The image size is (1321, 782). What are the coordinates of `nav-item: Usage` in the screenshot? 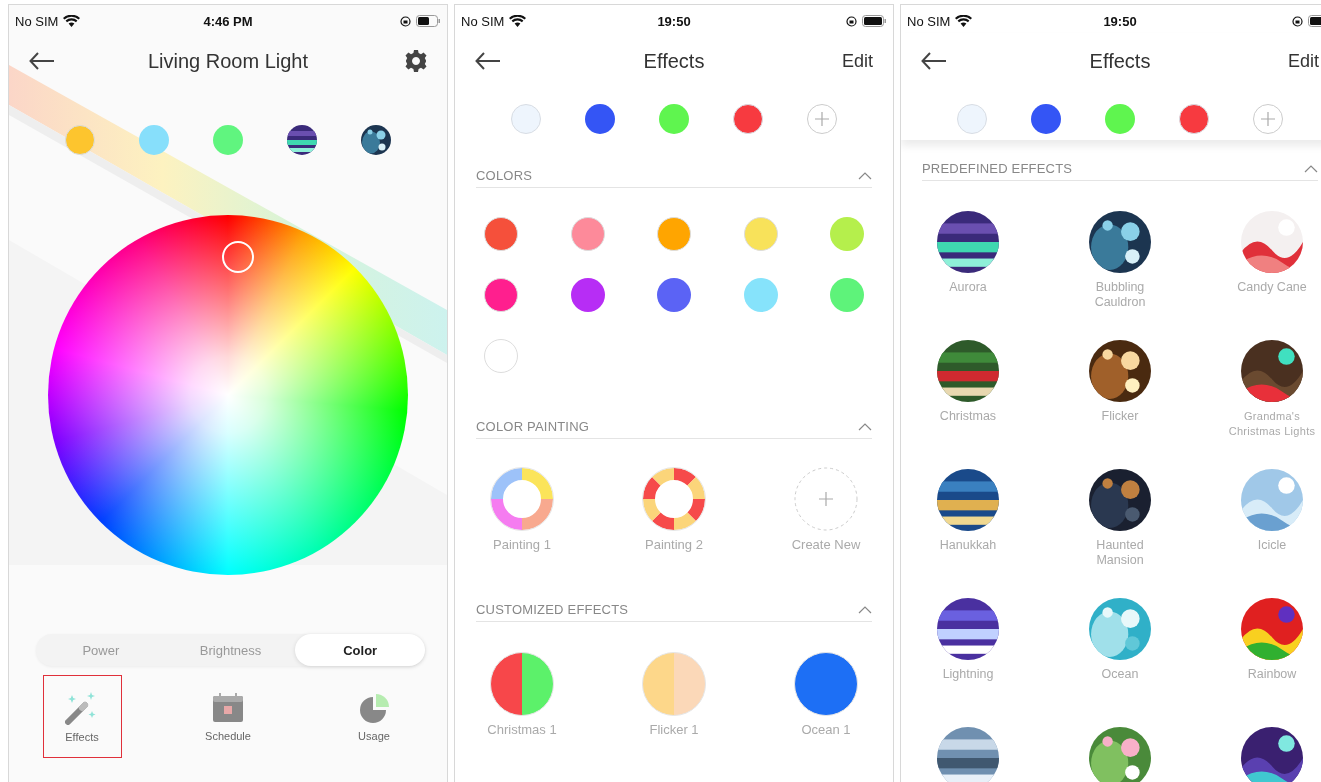 It's located at (374, 716).